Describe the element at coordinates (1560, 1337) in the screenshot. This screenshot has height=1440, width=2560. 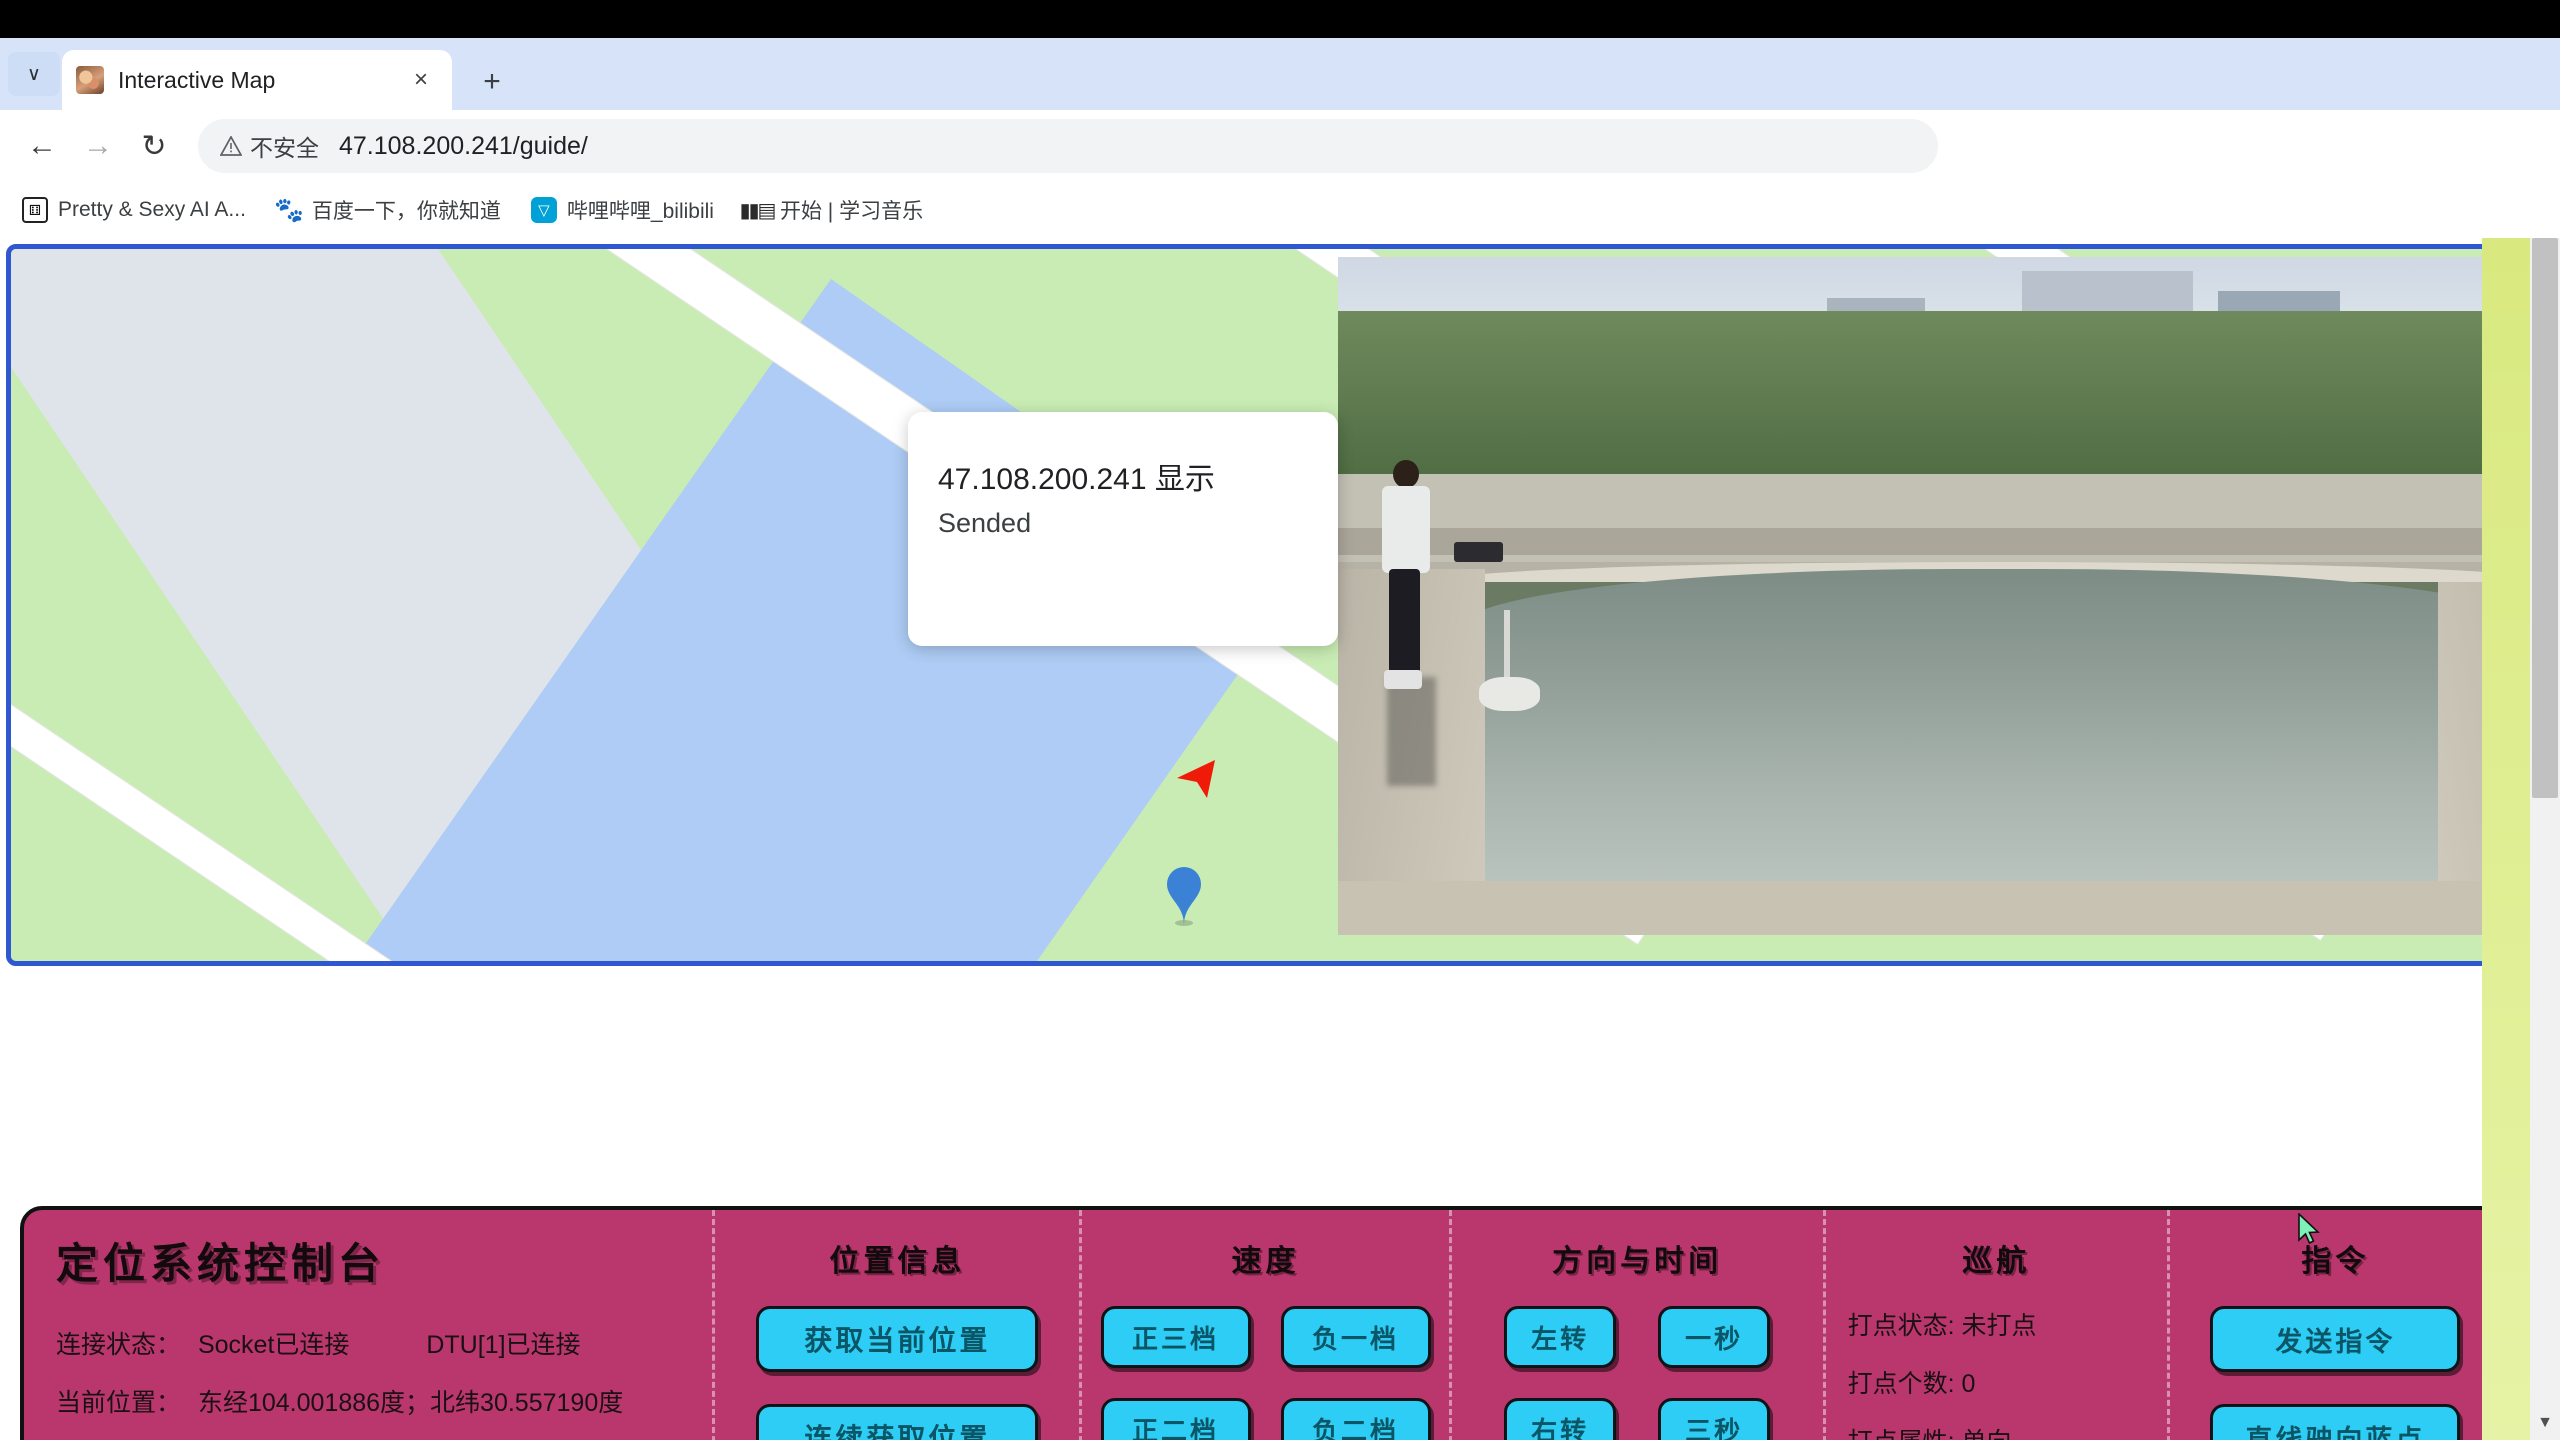
I see `turn-left-button: 左转` at that location.